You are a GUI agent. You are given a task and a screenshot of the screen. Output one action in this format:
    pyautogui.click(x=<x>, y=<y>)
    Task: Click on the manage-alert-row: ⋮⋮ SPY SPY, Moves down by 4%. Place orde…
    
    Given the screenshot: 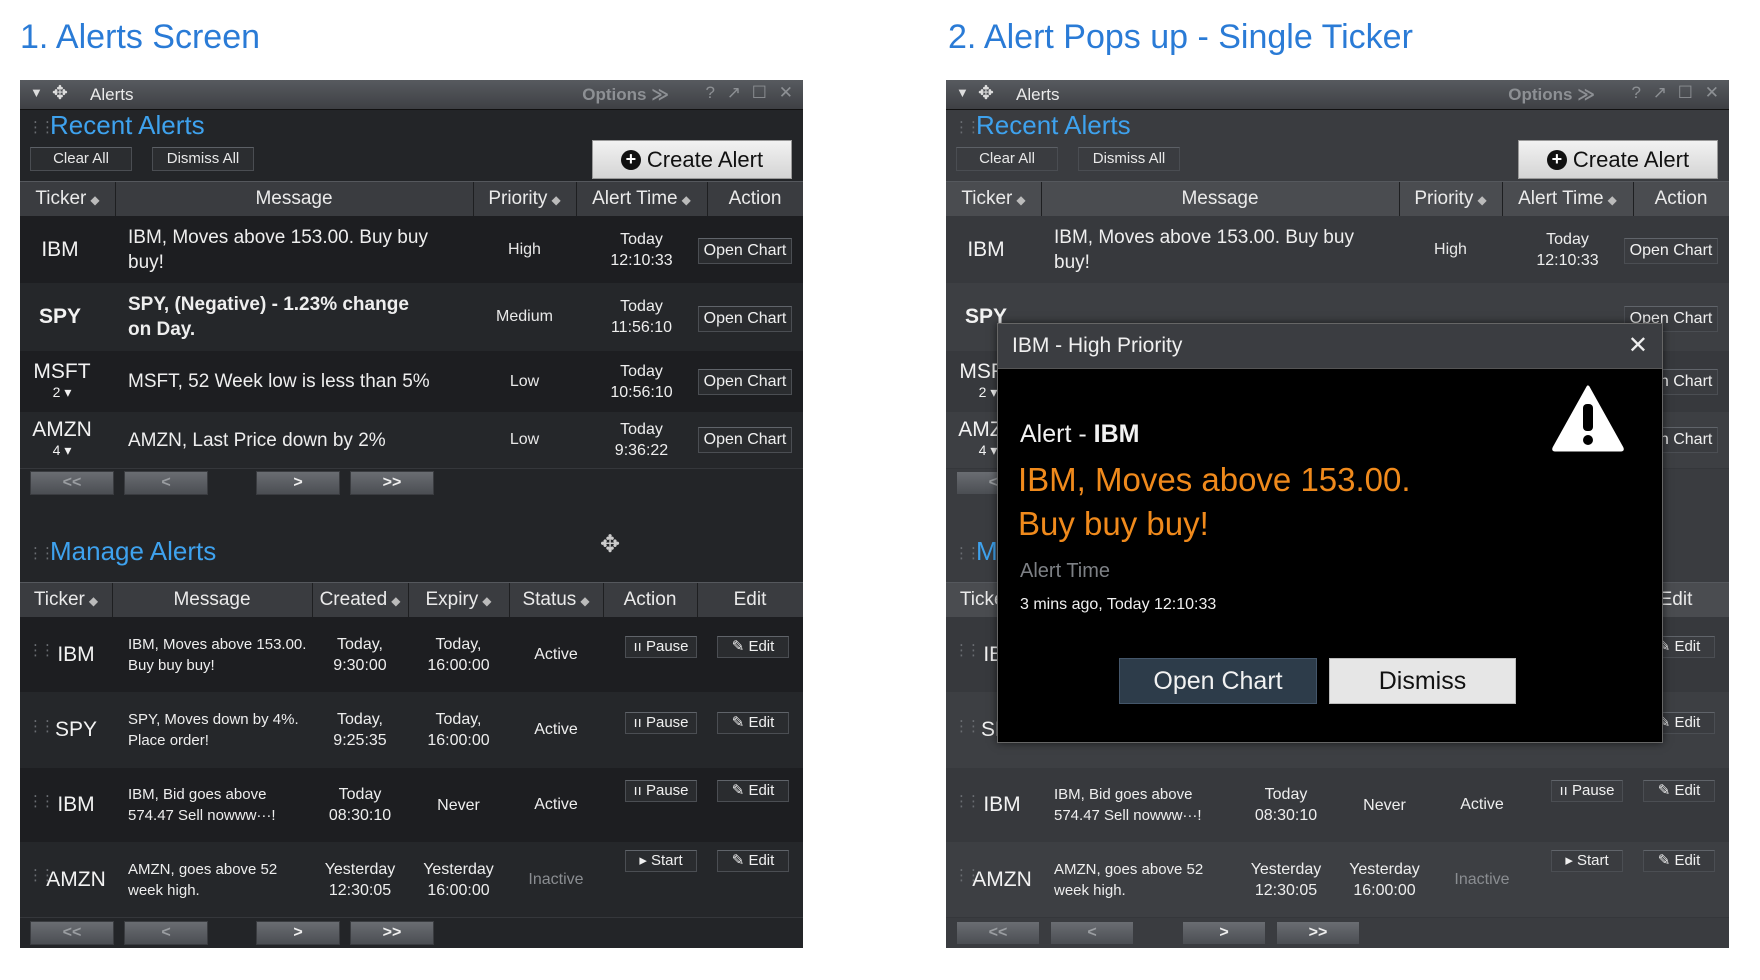 What is the action you would take?
    pyautogui.click(x=411, y=730)
    